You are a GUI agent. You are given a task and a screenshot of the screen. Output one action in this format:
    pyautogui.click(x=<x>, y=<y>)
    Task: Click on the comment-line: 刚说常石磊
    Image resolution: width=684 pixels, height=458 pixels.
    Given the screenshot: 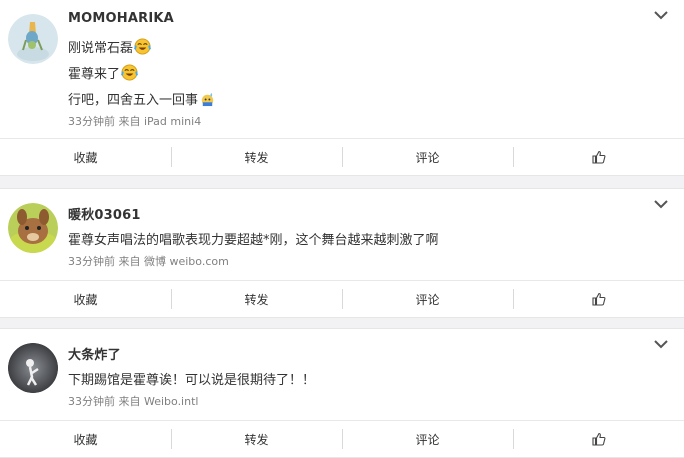 What is the action you would take?
    pyautogui.click(x=109, y=46)
    